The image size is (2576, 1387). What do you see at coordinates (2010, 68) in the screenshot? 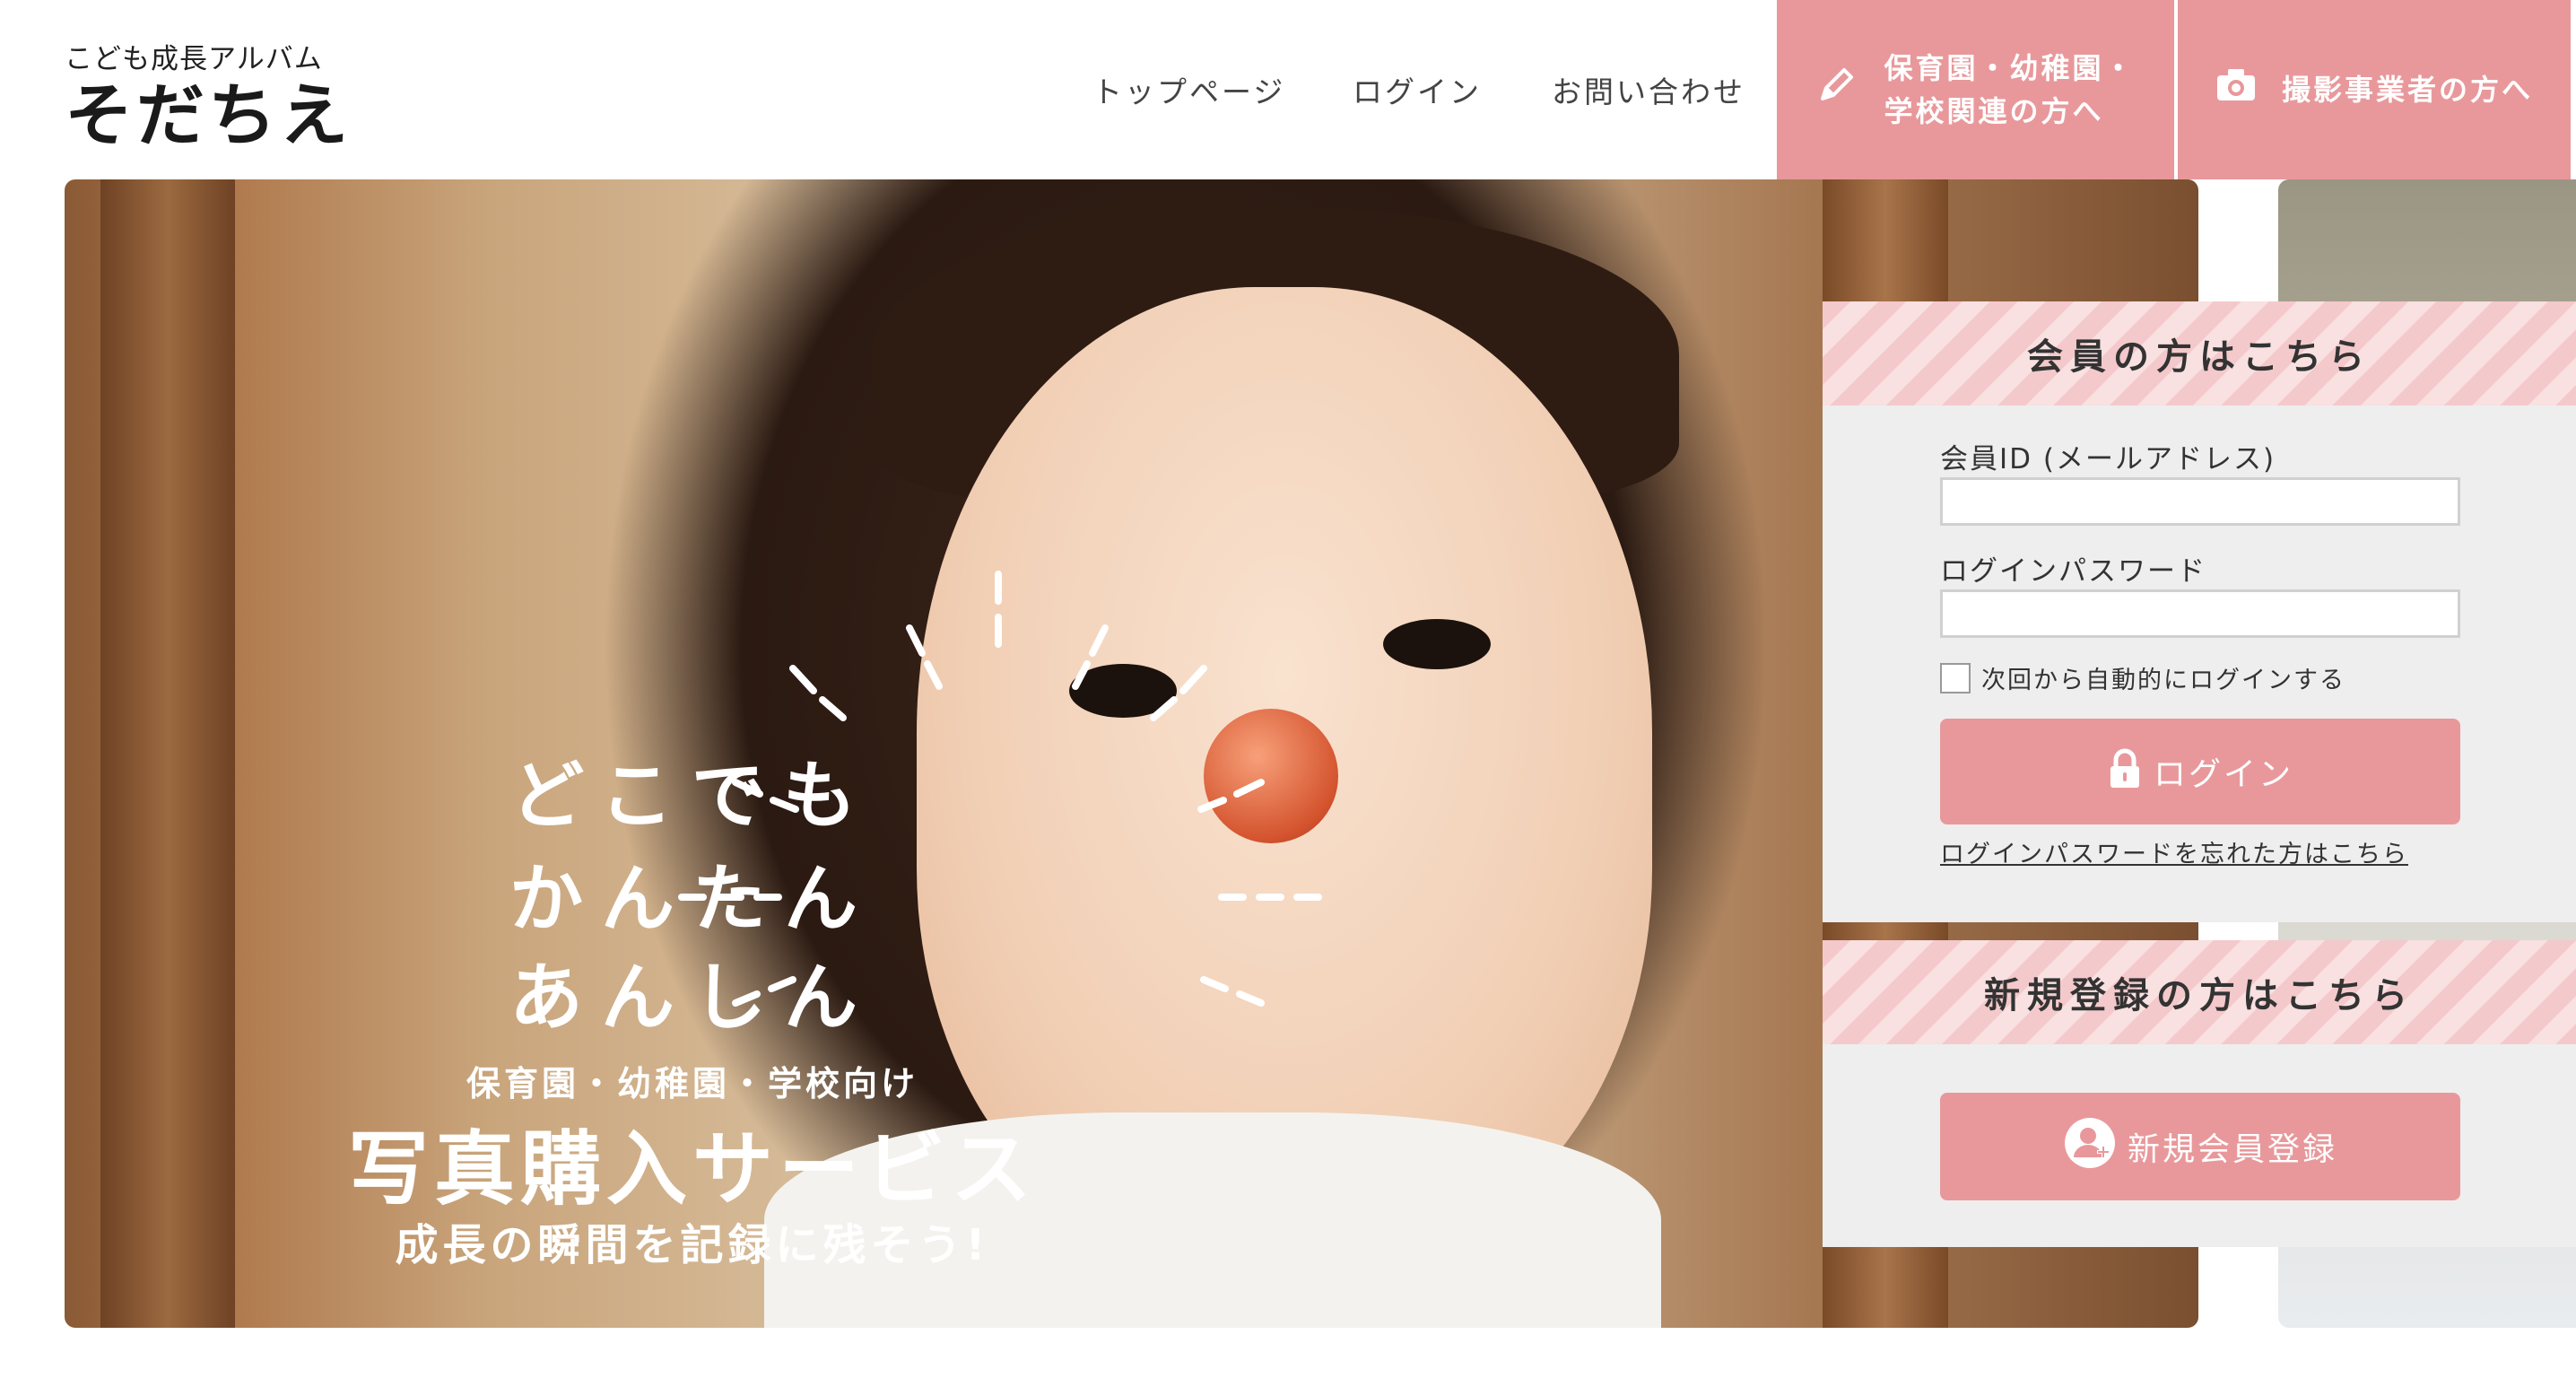
I see `school-staff-label-line1: 保育園・幼稚園・` at bounding box center [2010, 68].